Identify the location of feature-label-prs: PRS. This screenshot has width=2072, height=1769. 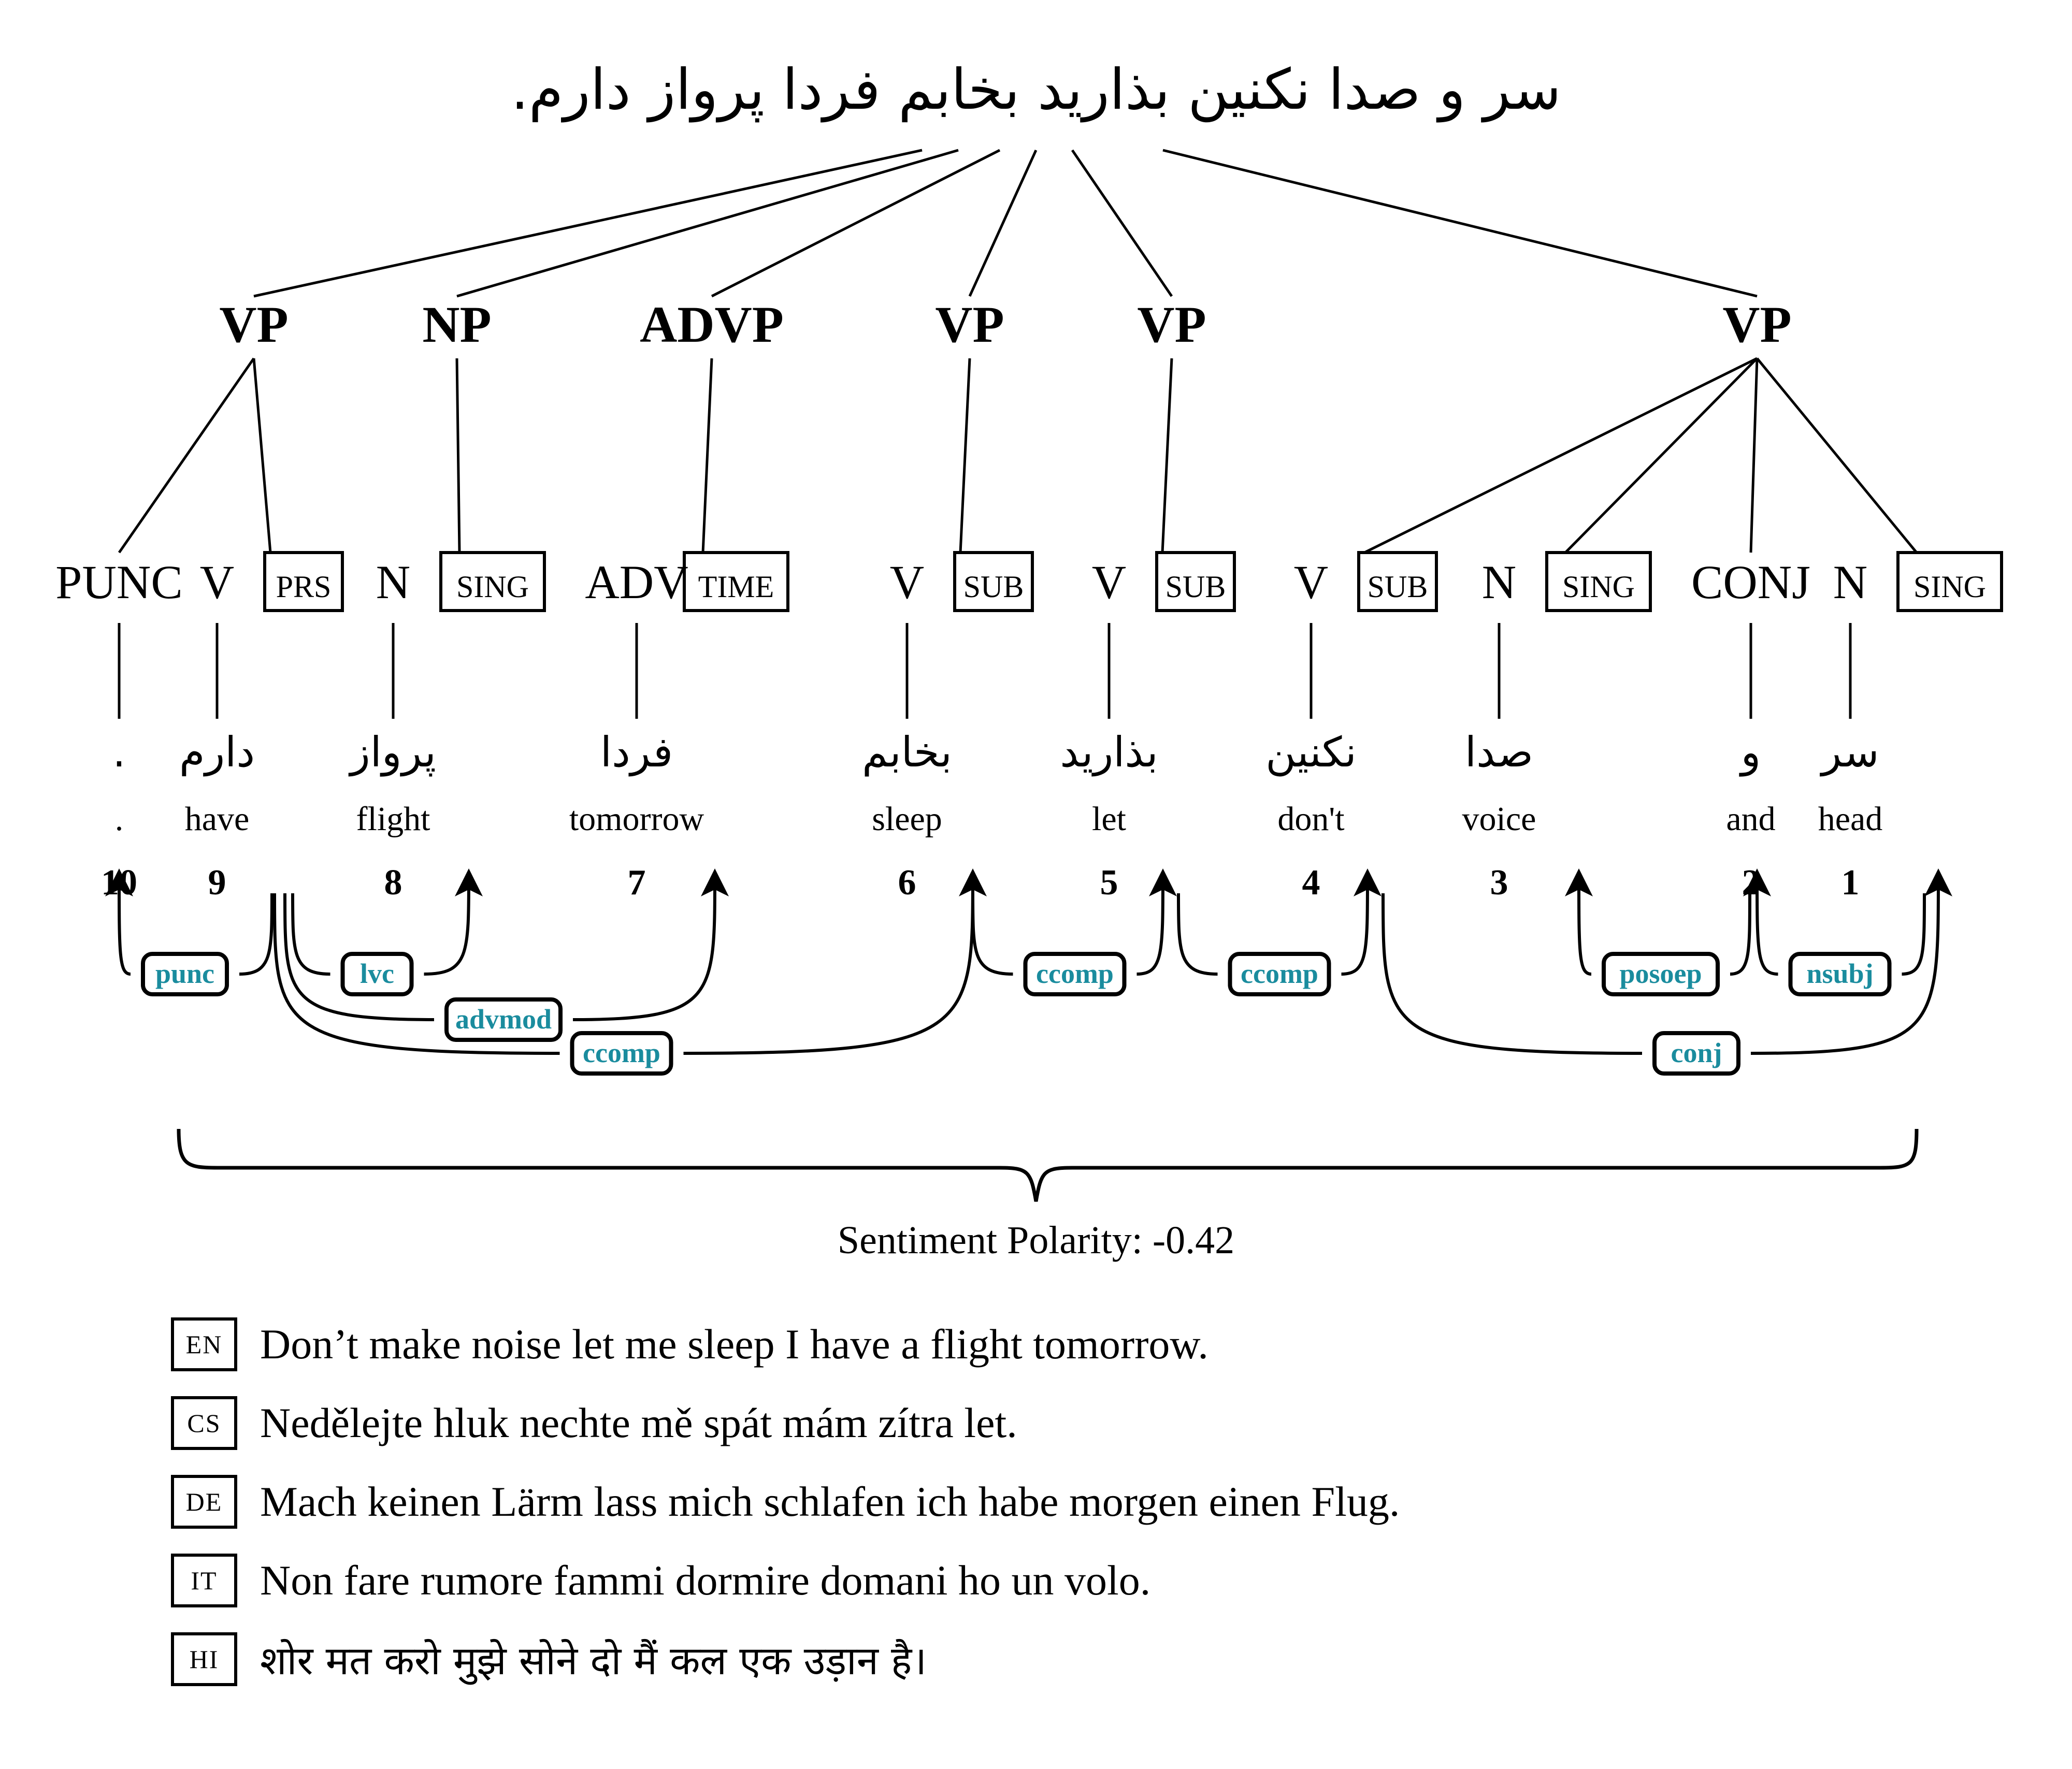
(304, 587).